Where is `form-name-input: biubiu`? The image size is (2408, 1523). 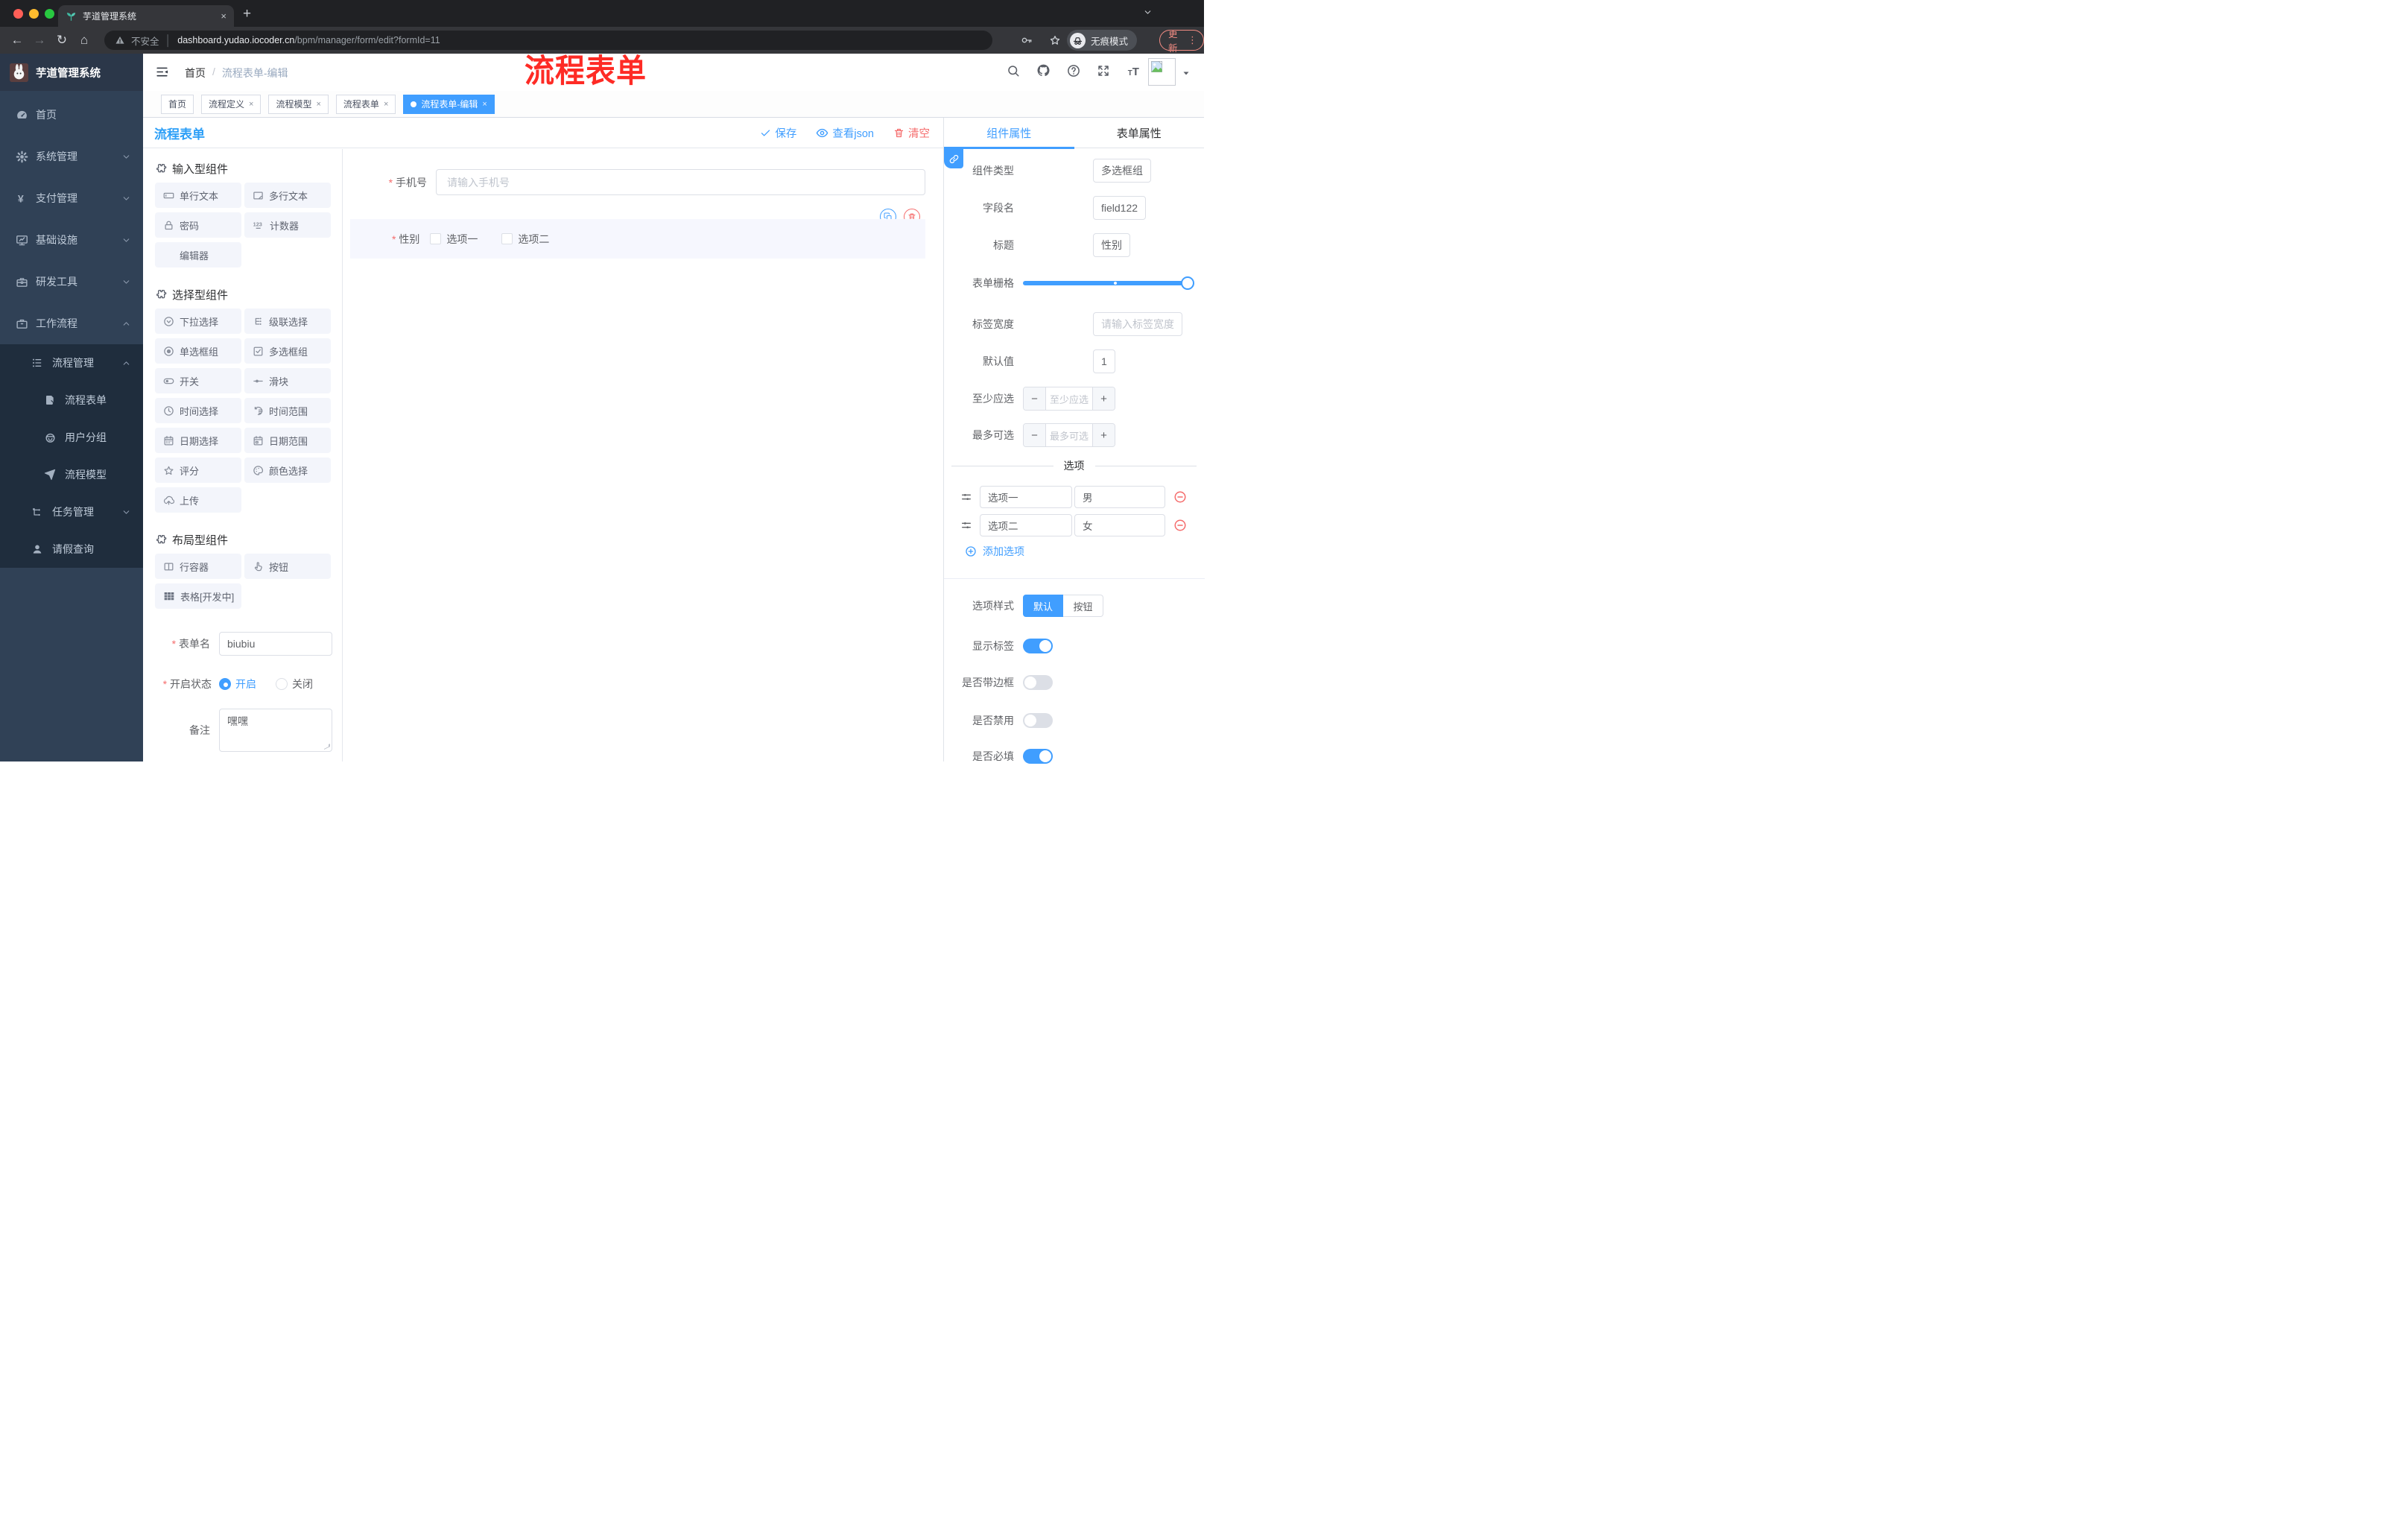 form-name-input: biubiu is located at coordinates (275, 644).